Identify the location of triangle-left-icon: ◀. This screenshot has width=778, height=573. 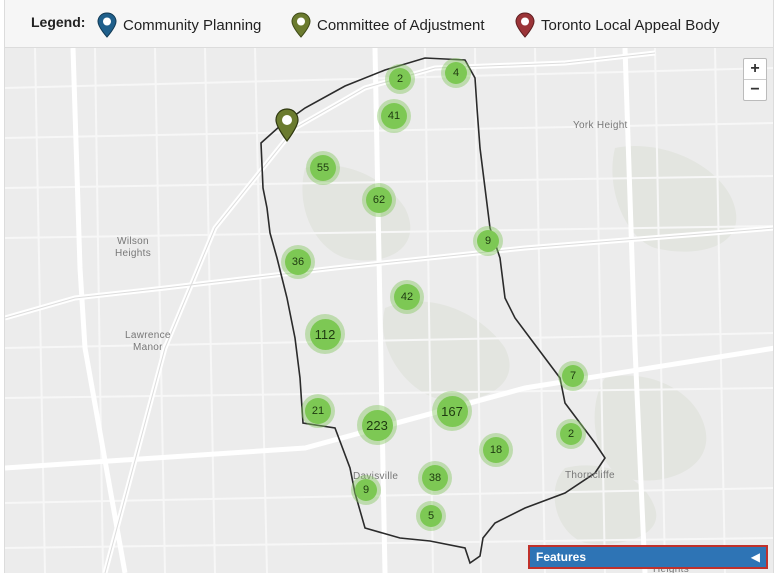
(755, 557).